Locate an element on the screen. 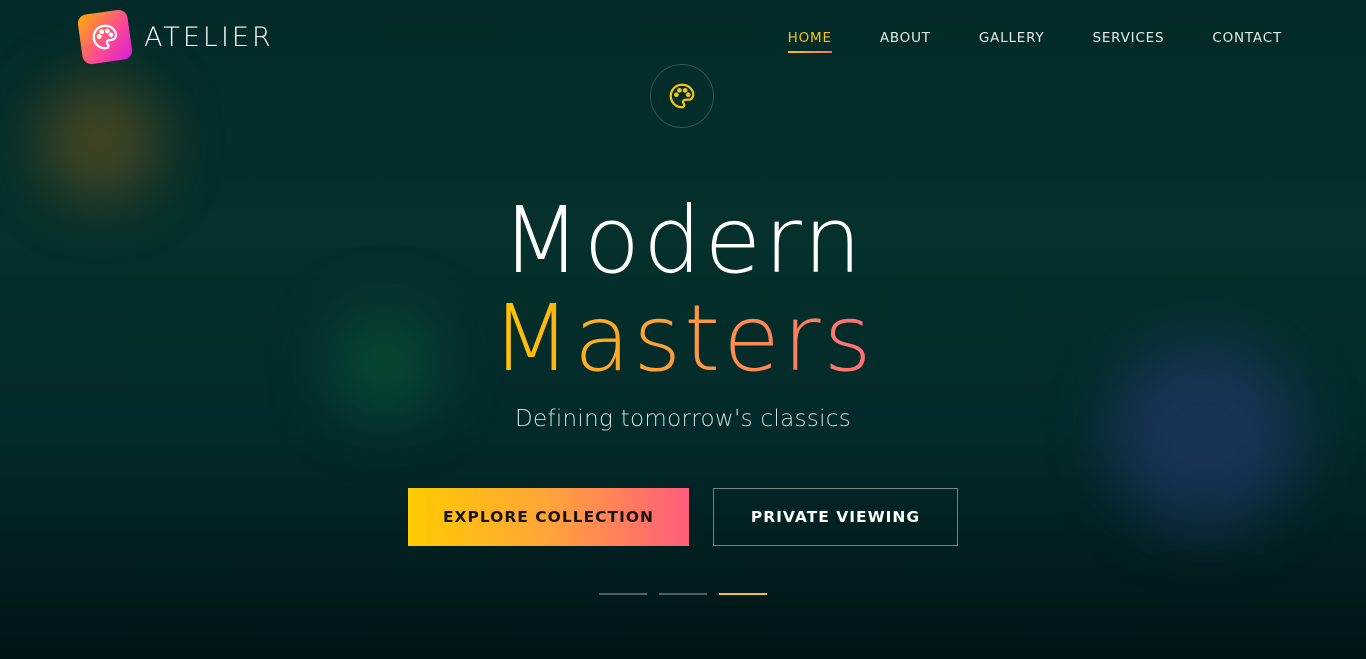 The image size is (1366, 659). private-viewing-button: PRIVATE VIEWING is located at coordinates (835, 517).